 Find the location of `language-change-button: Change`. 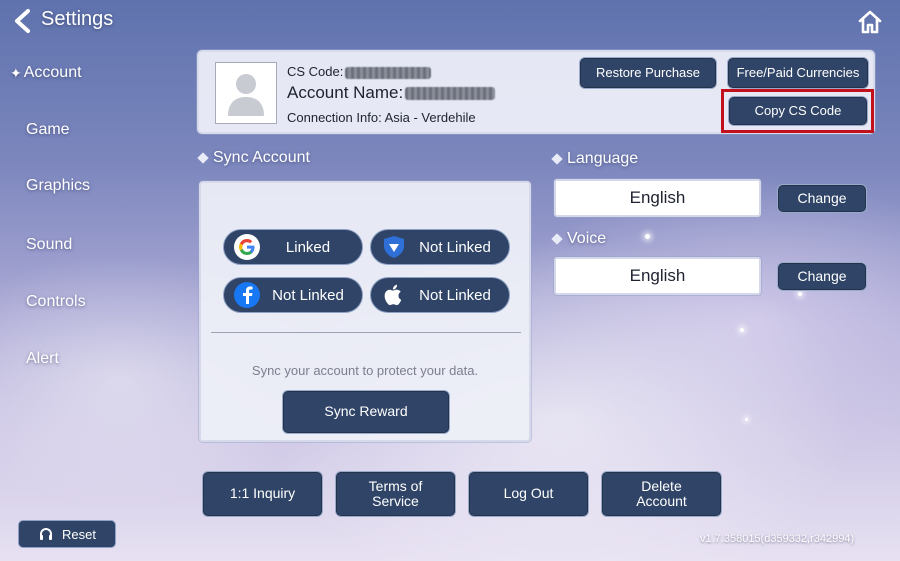

language-change-button: Change is located at coordinates (822, 198).